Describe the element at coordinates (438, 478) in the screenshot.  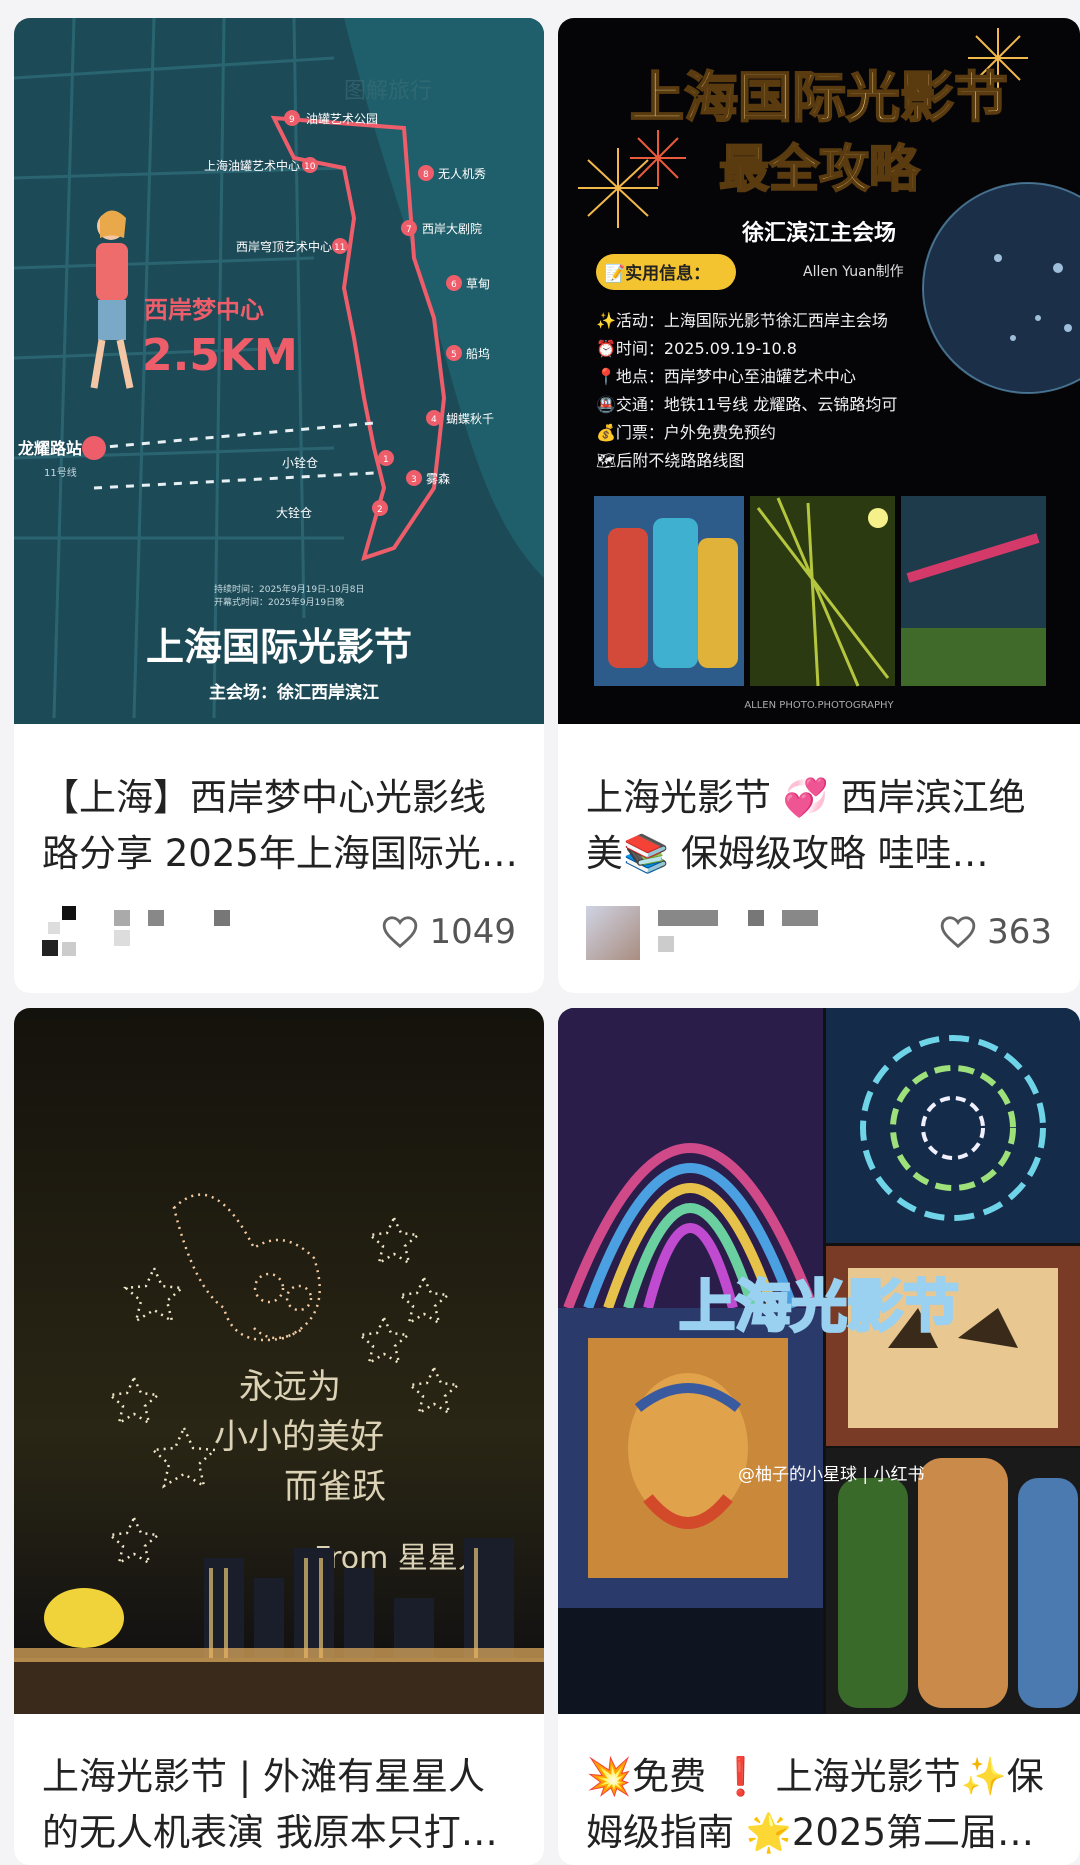
I see `svg-text: 雾森` at that location.